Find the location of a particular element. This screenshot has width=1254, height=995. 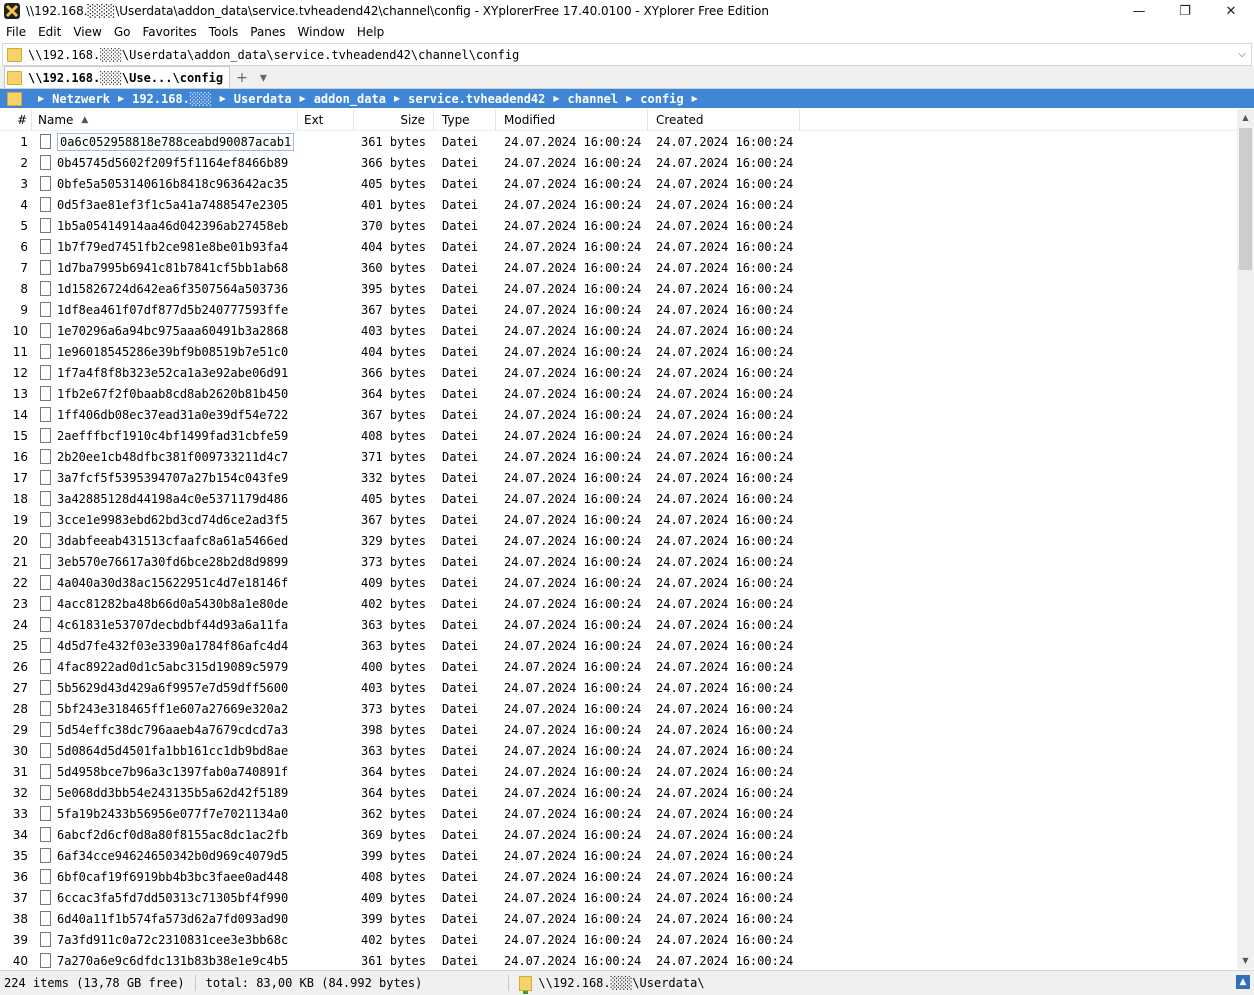

file-name-cell: 3dabfeeab431513cfaafc8a61a5466ed is located at coordinates (165, 540).